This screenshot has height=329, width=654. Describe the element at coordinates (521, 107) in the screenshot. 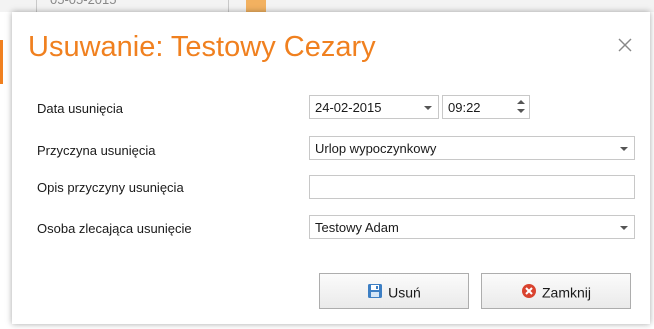

I see `spinner-icon` at that location.